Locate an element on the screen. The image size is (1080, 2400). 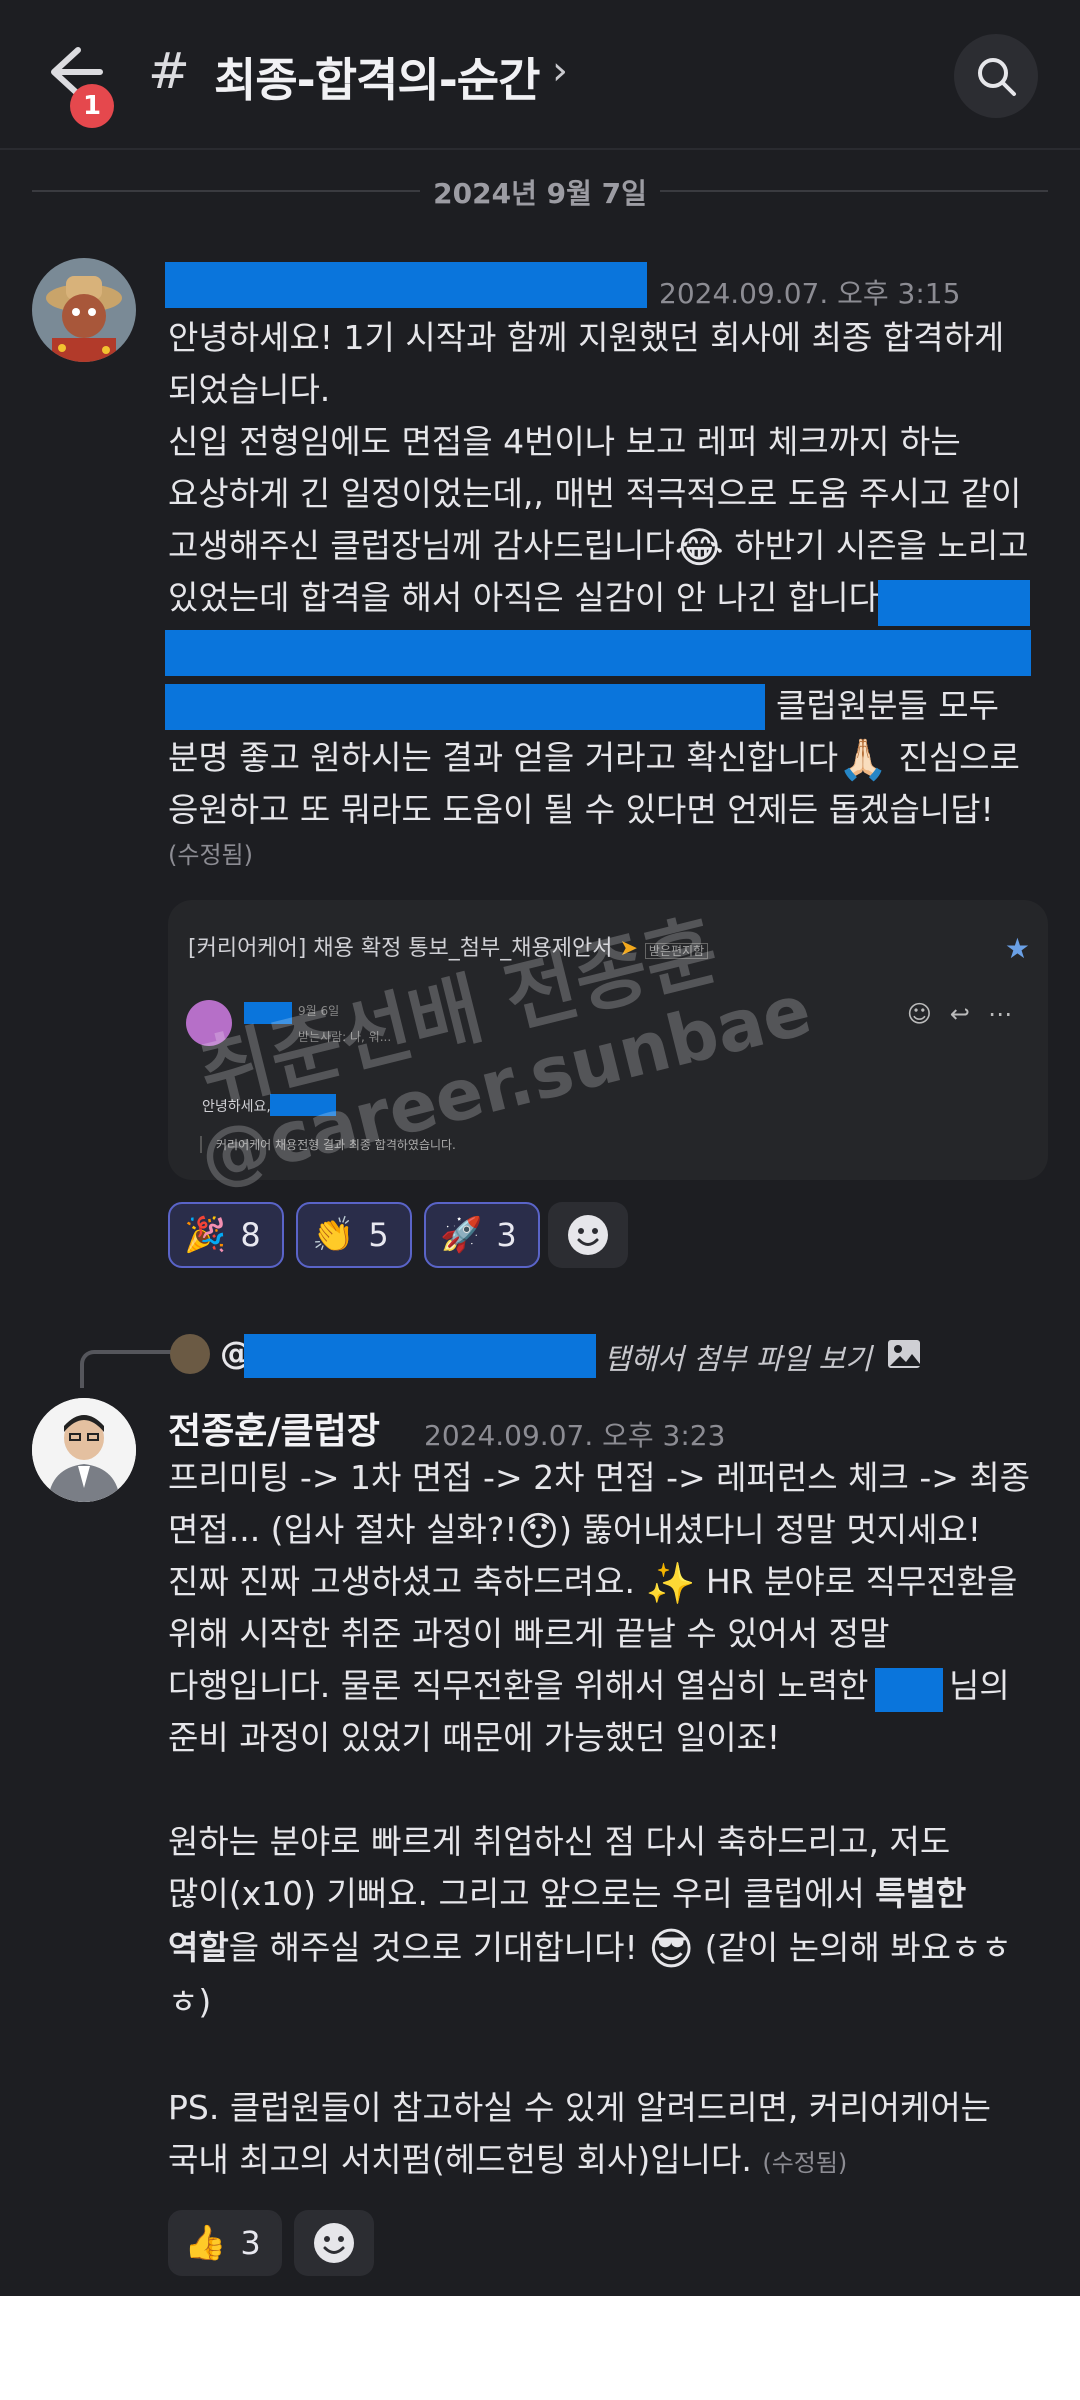
channel-header: 1 # 최종-합격의-순간 › is located at coordinates (540, 75).